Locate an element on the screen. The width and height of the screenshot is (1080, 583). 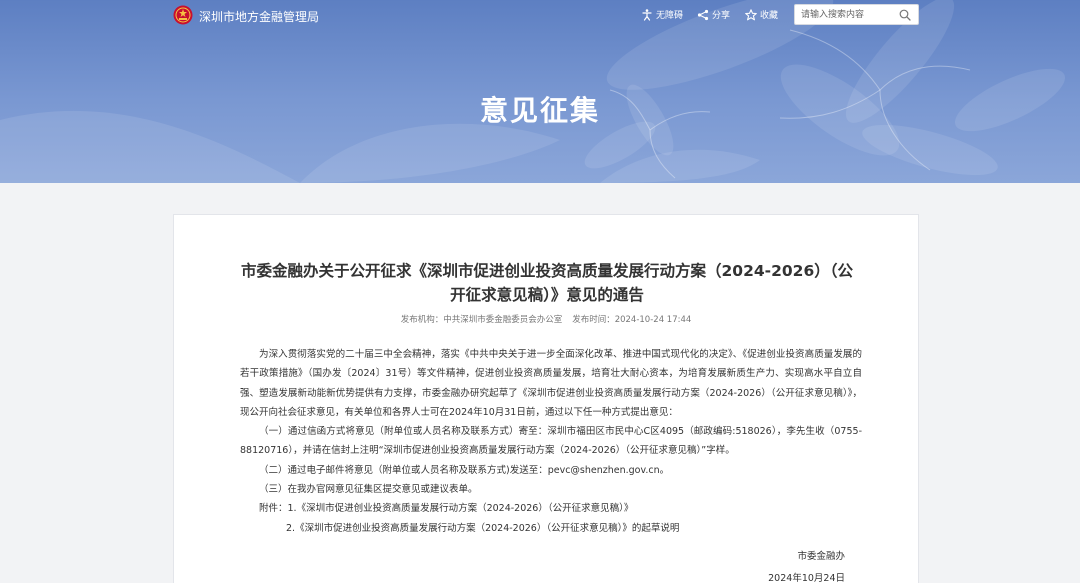
share-icon is located at coordinates (703, 14).